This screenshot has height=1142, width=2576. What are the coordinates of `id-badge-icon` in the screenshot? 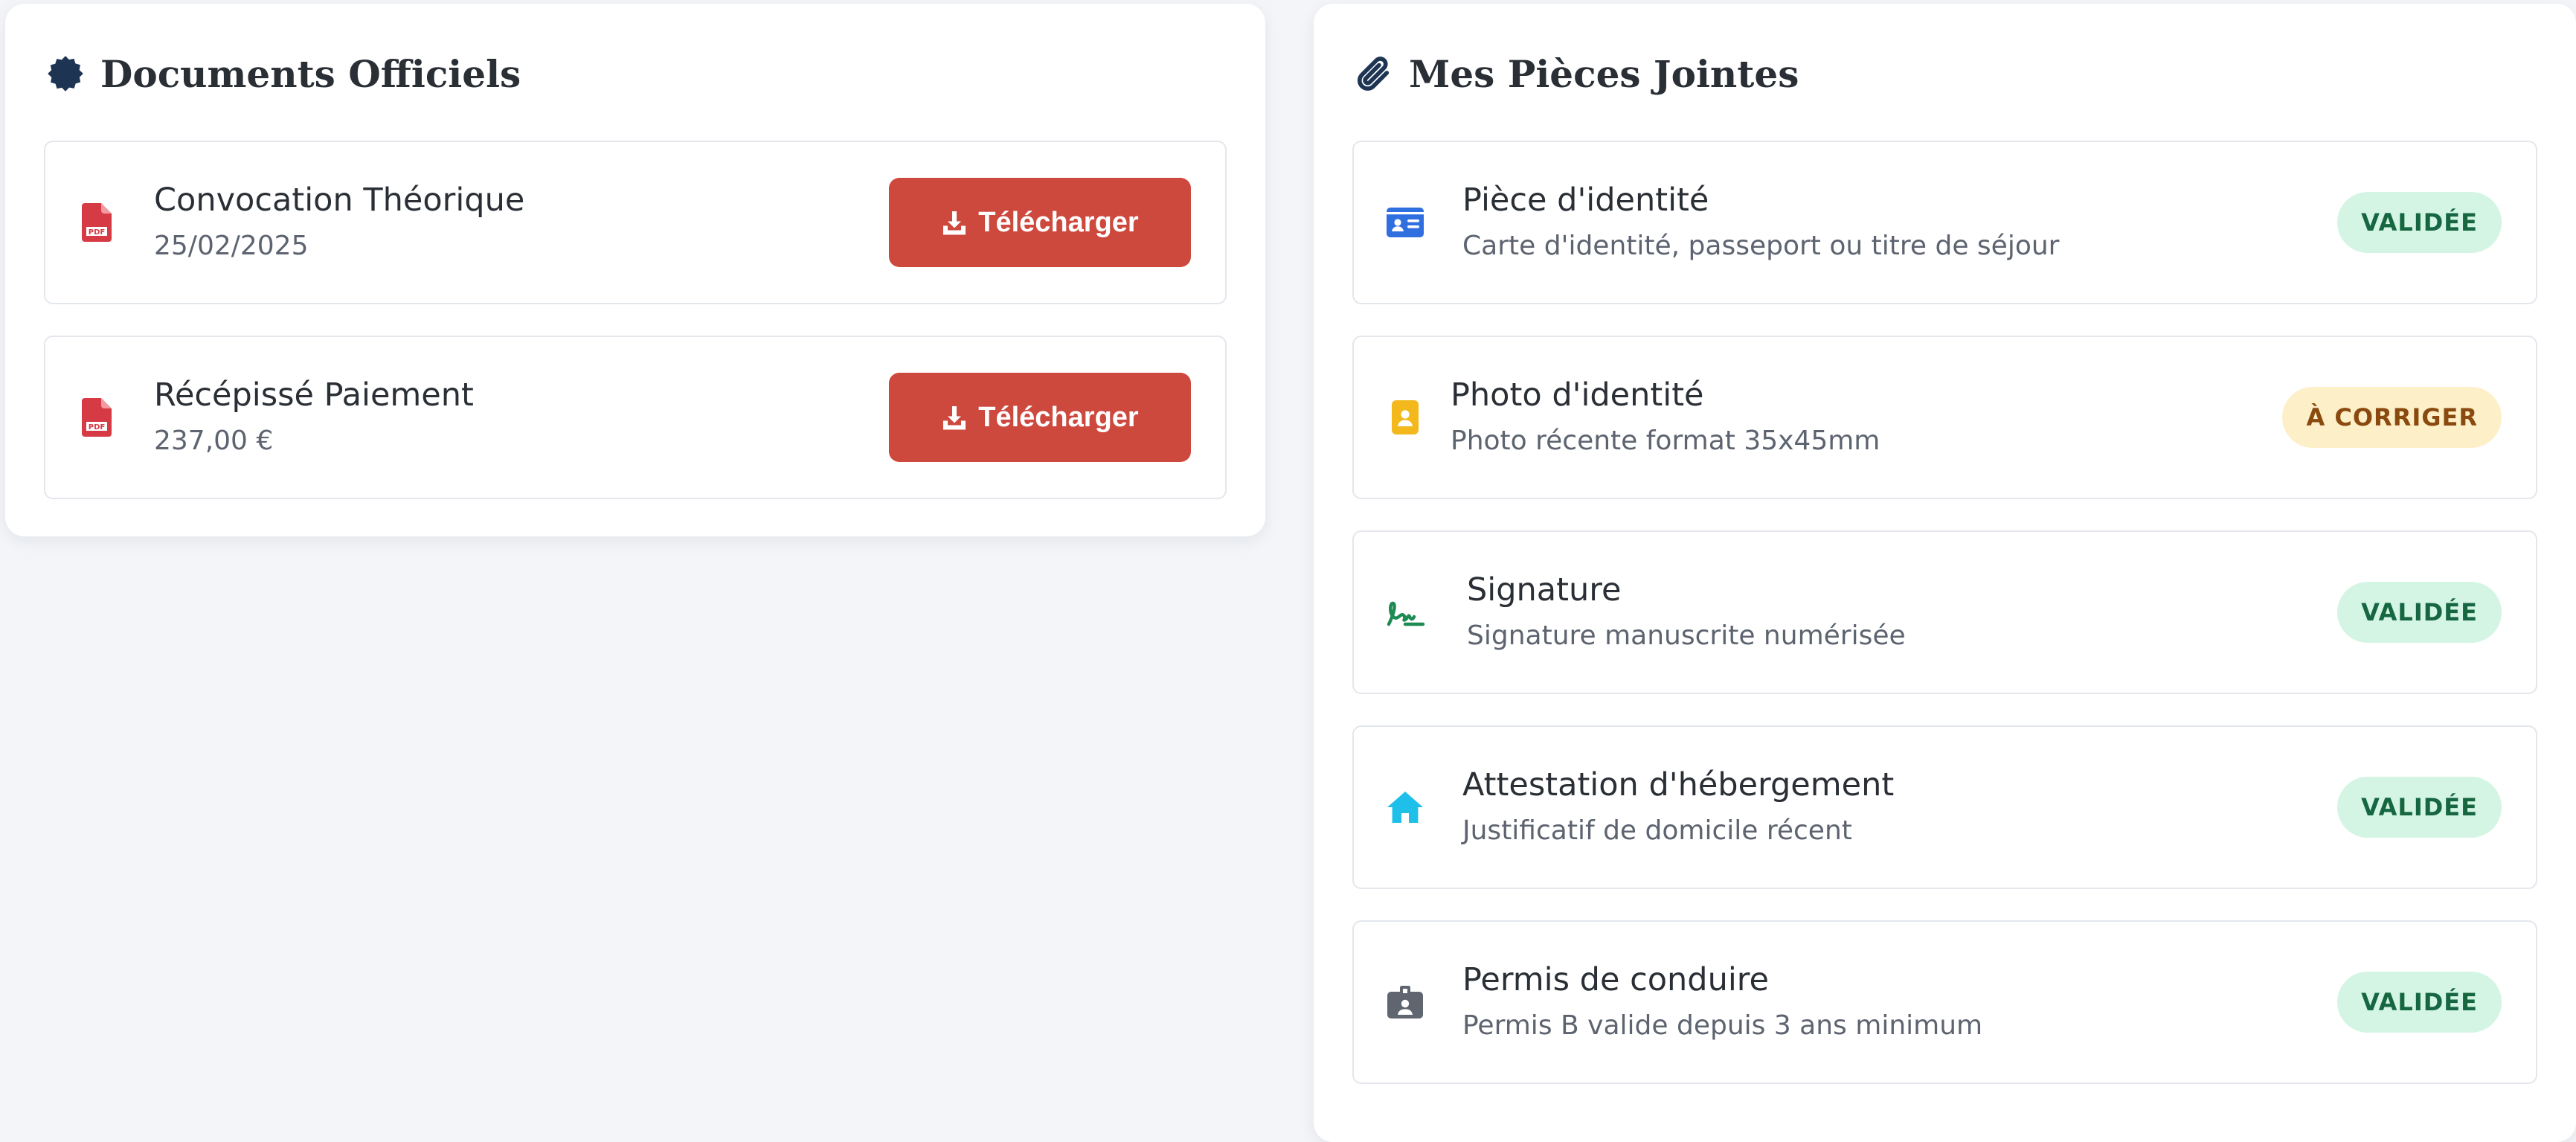 It's located at (1405, 1002).